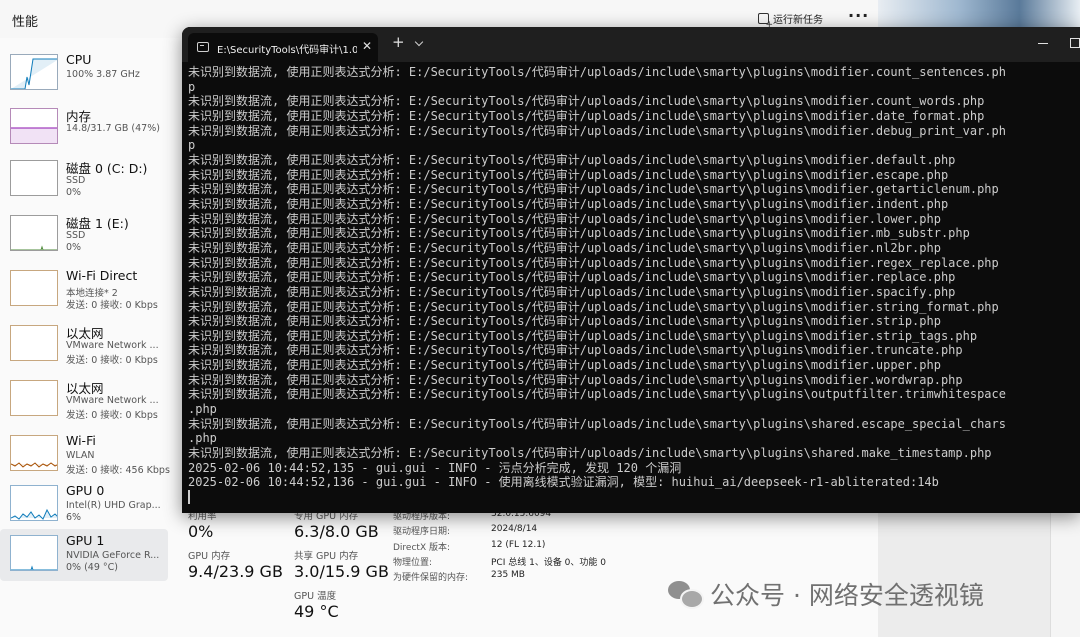 Image resolution: width=1080 pixels, height=637 pixels. Describe the element at coordinates (25, 22) in the screenshot. I see `page-title: 性能` at that location.